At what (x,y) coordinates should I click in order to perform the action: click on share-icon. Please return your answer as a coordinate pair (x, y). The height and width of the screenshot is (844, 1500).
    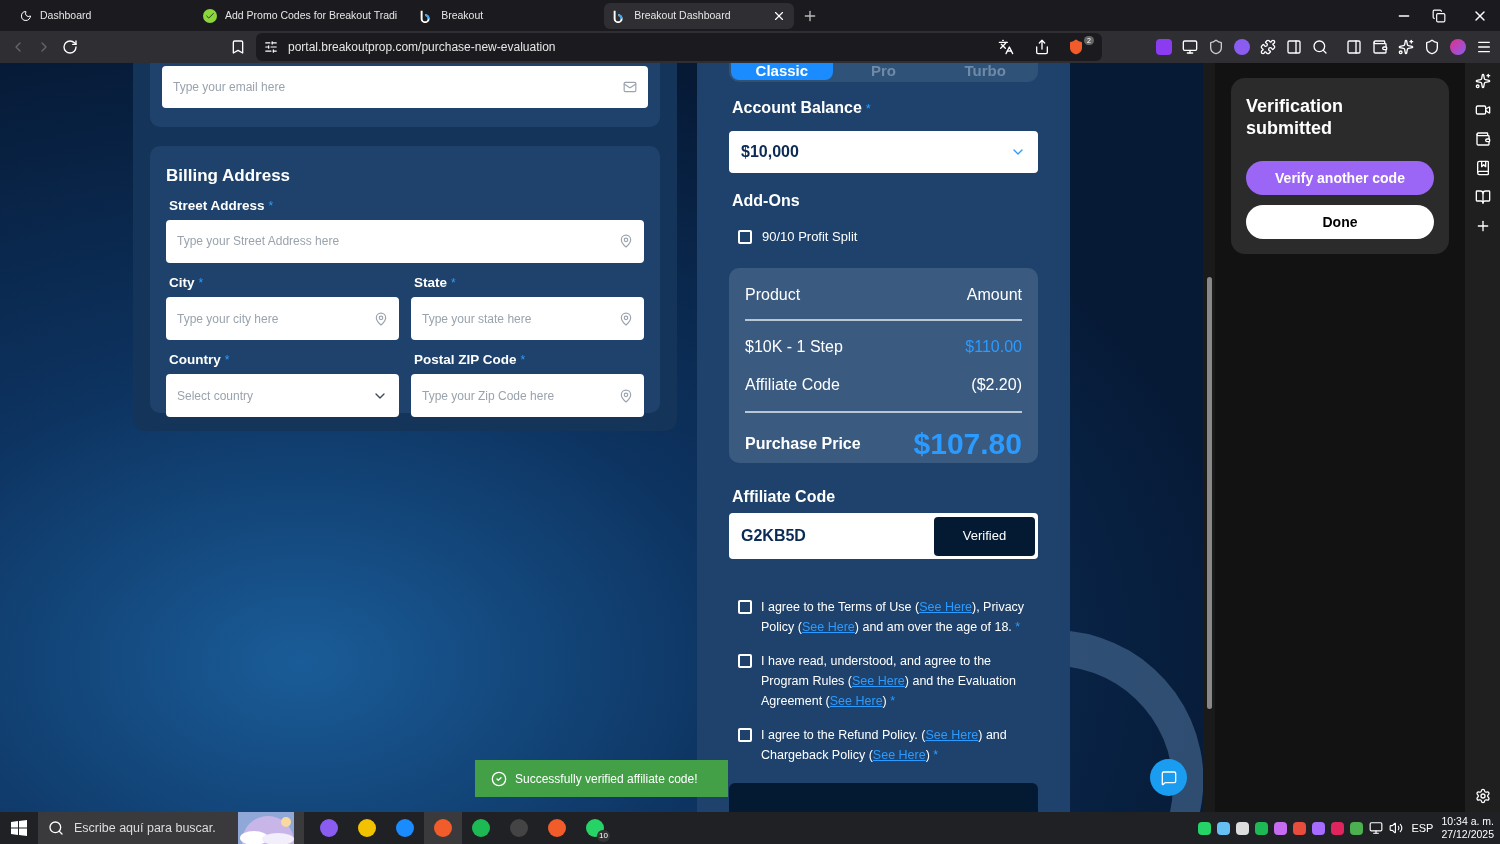
    Looking at the image, I should click on (1042, 47).